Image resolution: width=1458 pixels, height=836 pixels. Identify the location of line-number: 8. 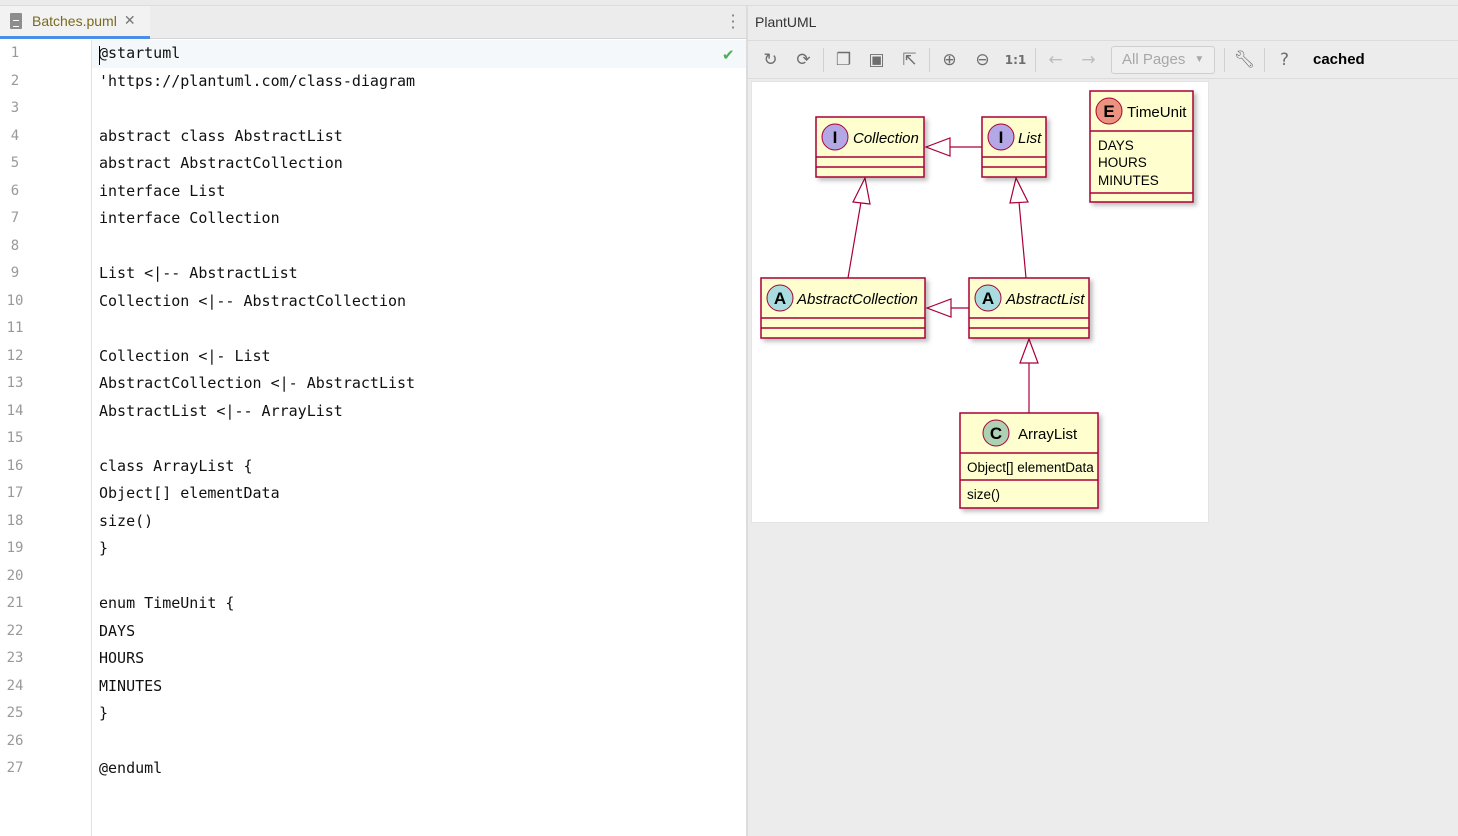
(15, 245).